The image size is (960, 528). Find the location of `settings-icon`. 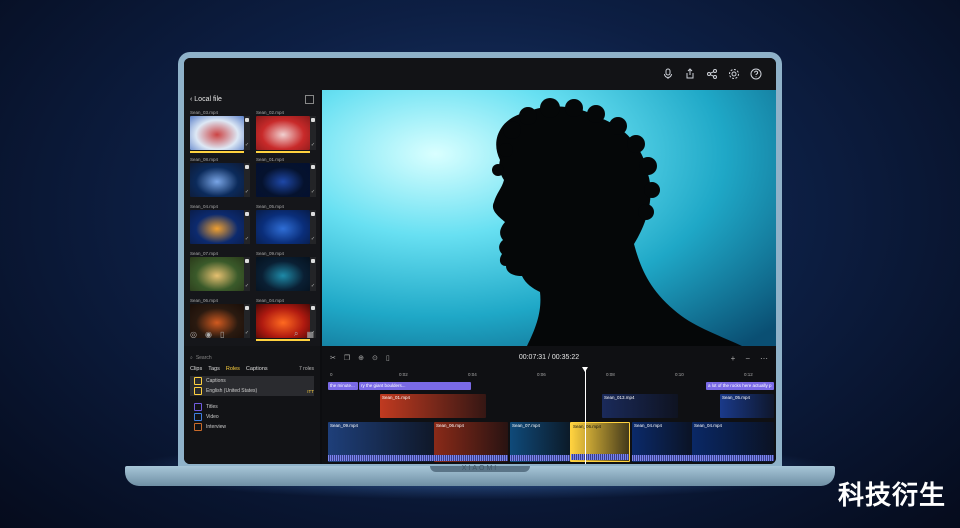

settings-icon is located at coordinates (734, 74).